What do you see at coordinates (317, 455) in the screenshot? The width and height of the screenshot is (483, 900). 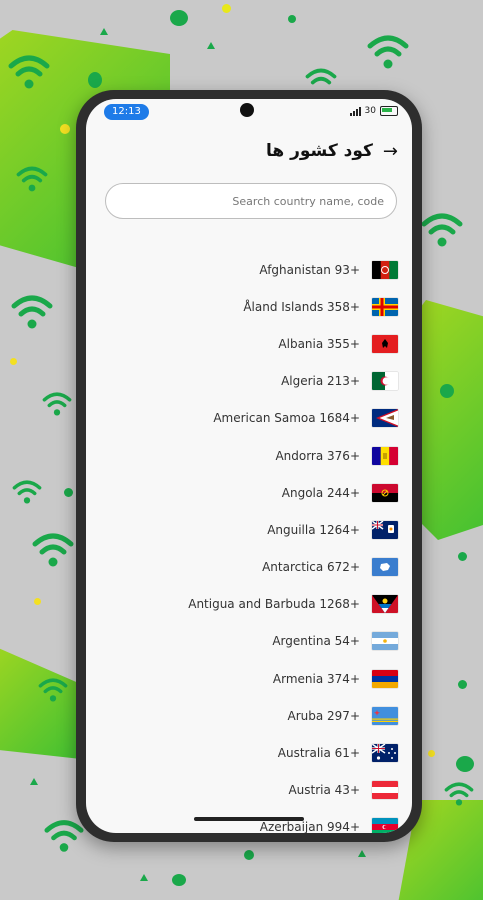 I see `country-label: Andorra 376+` at bounding box center [317, 455].